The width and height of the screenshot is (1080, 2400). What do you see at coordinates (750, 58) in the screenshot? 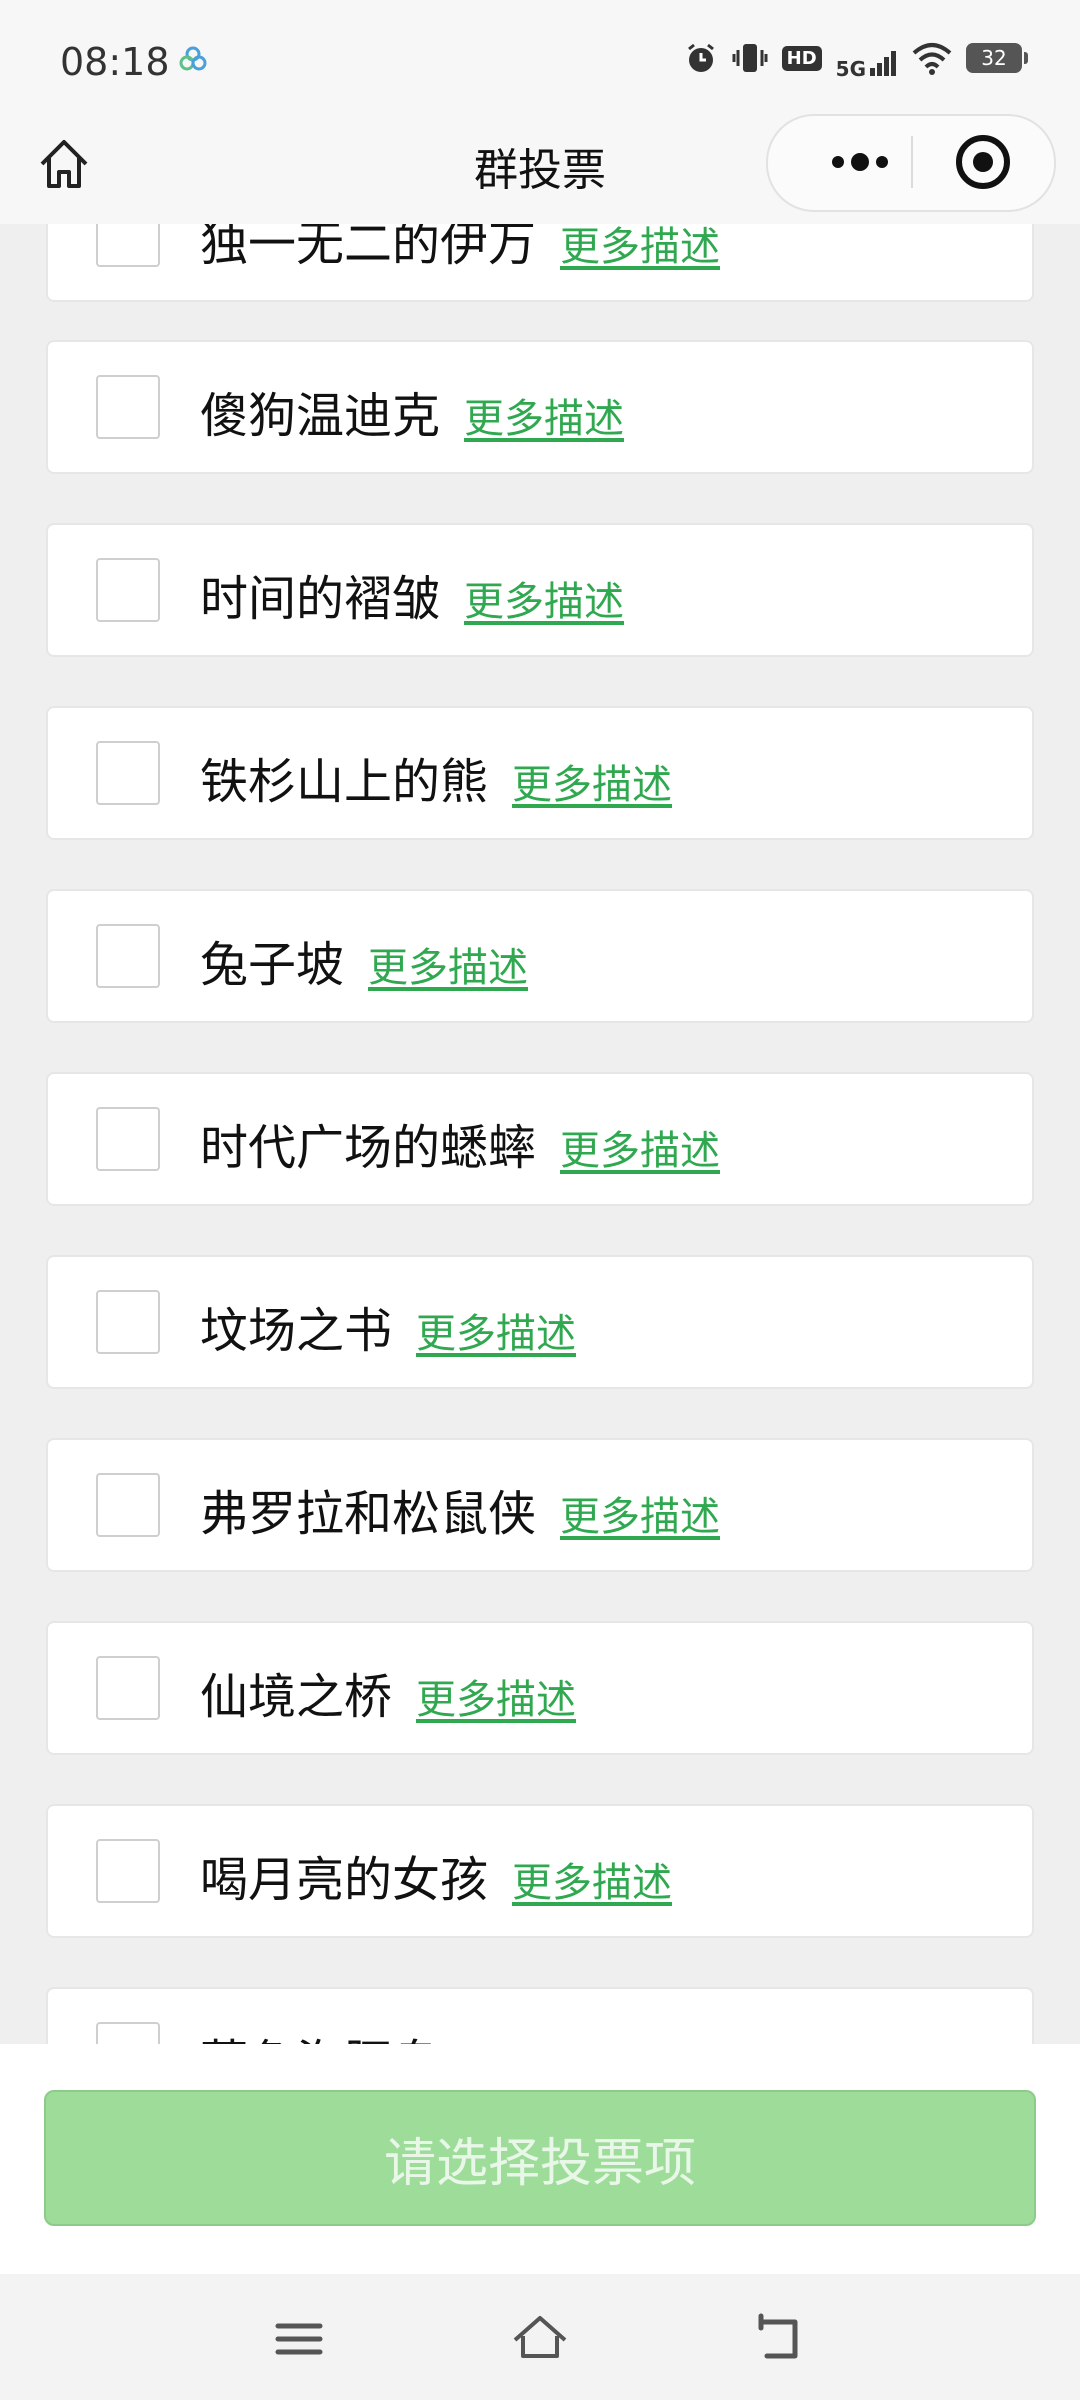
I see `vibrate-icon` at bounding box center [750, 58].